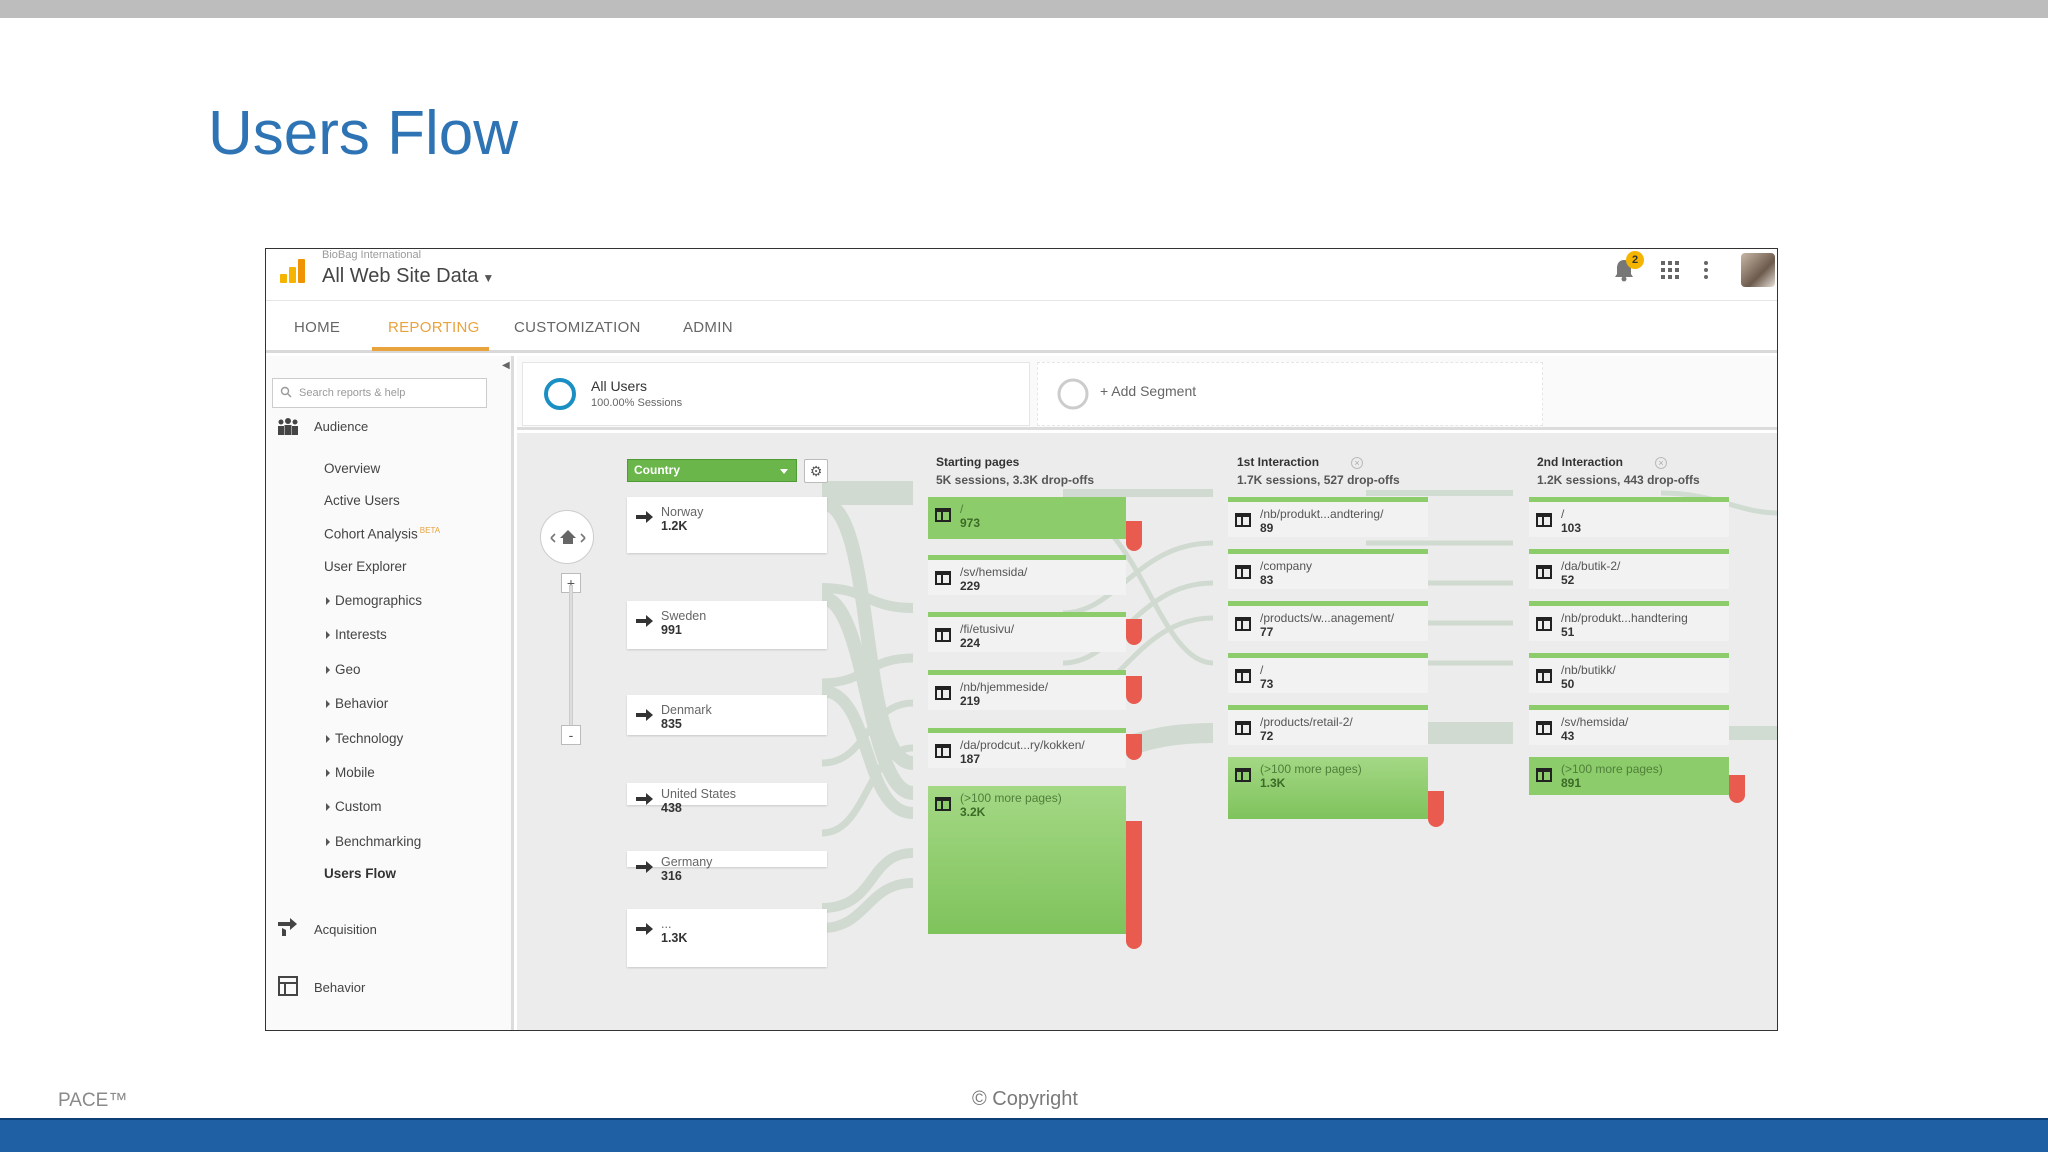  What do you see at coordinates (1328, 569) in the screenshot?
I see `first-interaction-node: /company 83` at bounding box center [1328, 569].